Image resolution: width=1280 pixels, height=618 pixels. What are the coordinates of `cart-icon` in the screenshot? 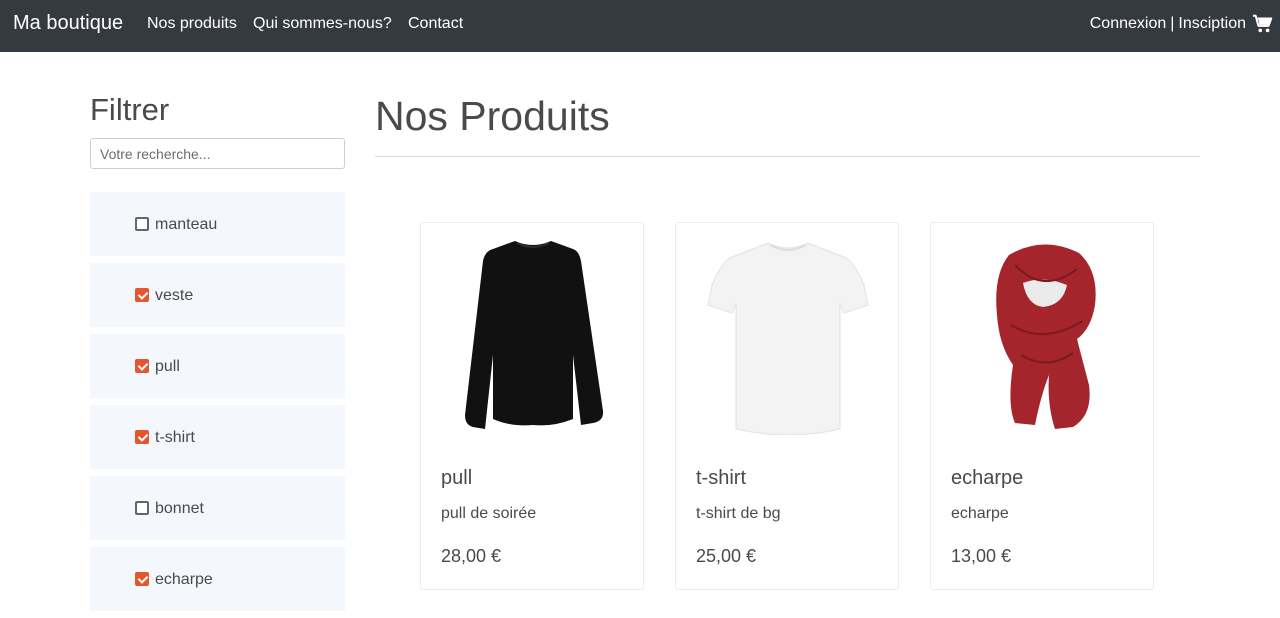 It's located at (1263, 24).